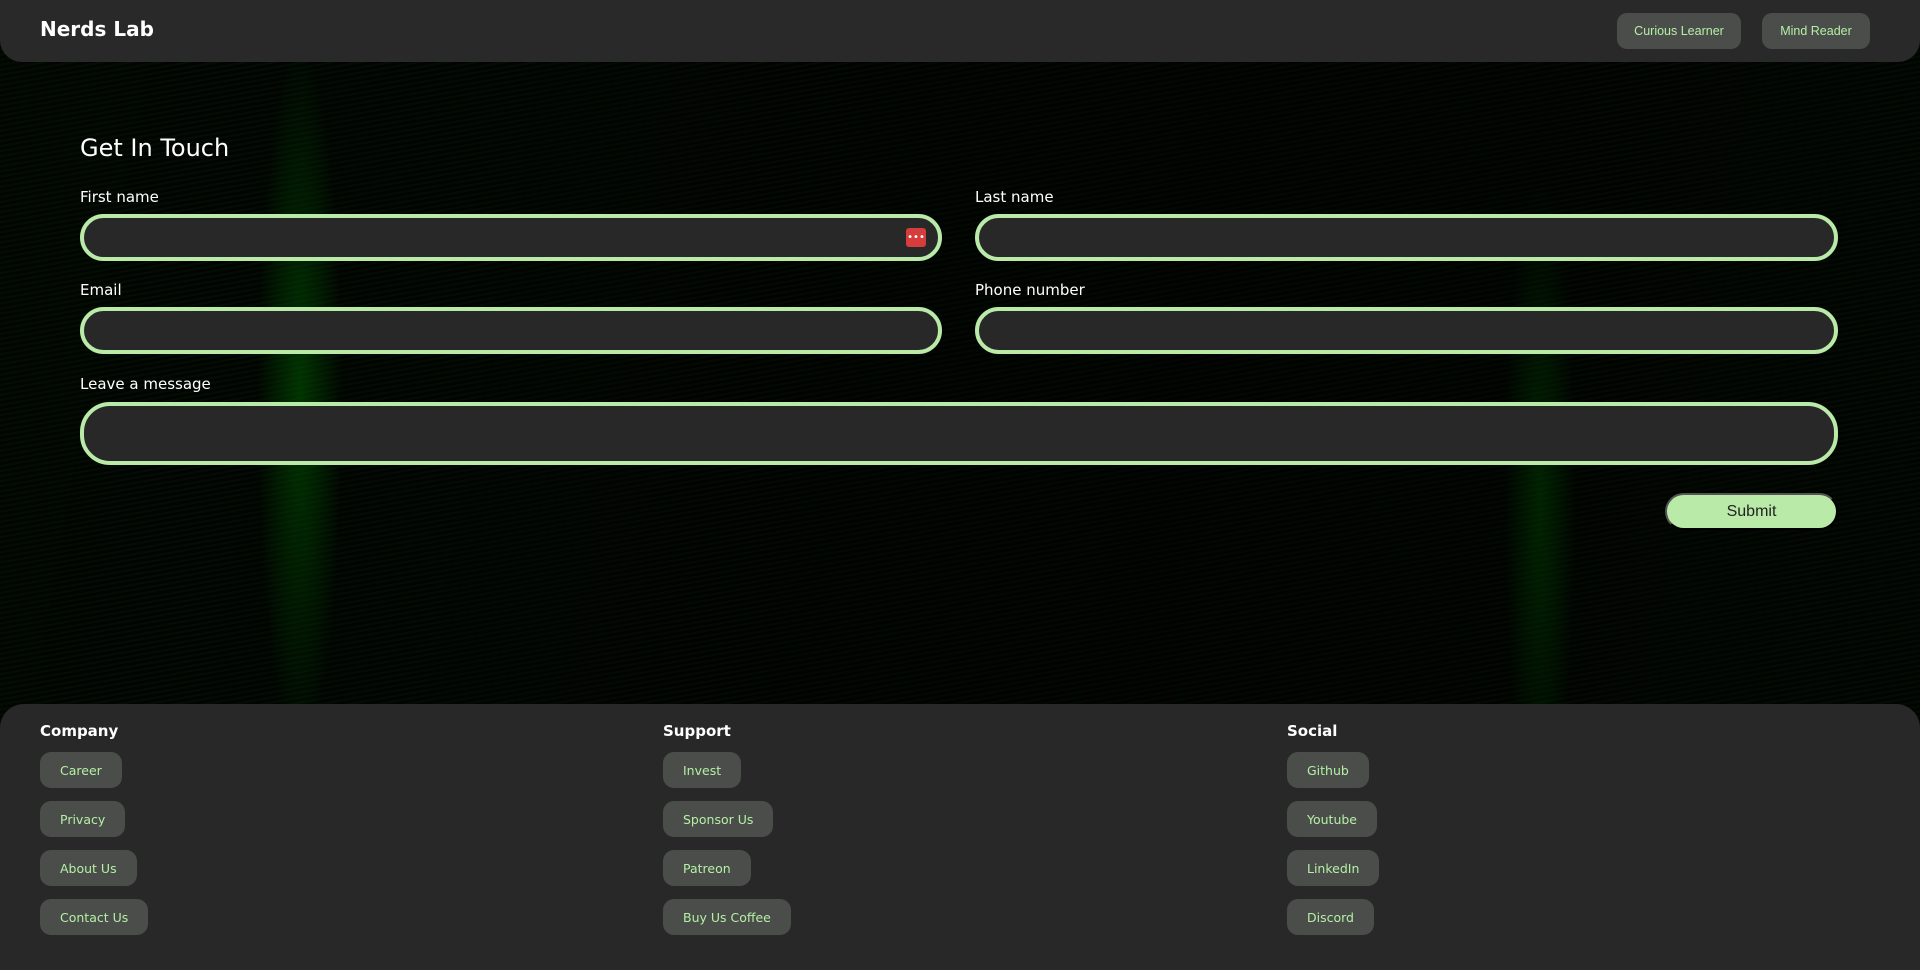 The height and width of the screenshot is (970, 1920). What do you see at coordinates (1330, 917) in the screenshot?
I see `footer-link-discord: Discord` at bounding box center [1330, 917].